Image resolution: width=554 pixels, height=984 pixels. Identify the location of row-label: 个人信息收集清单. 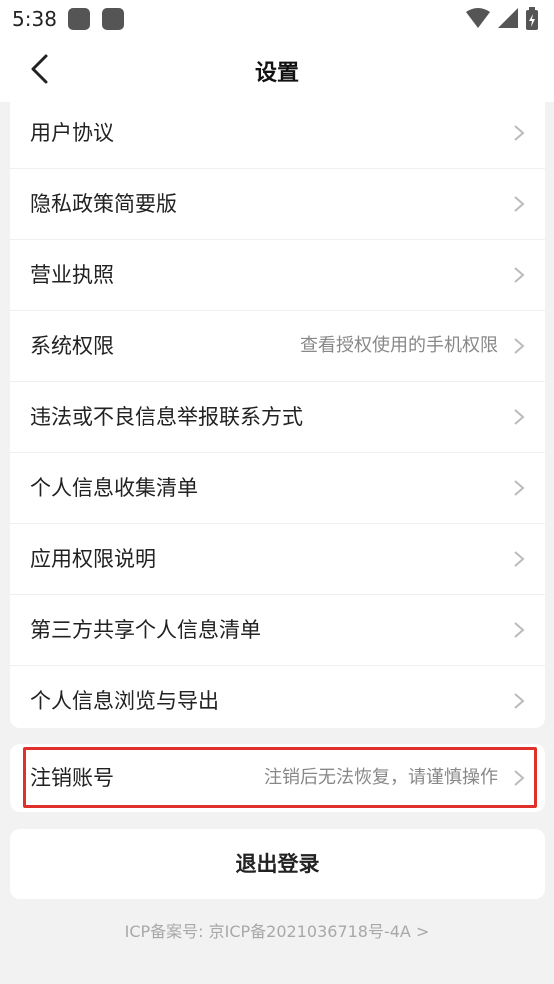
(114, 488).